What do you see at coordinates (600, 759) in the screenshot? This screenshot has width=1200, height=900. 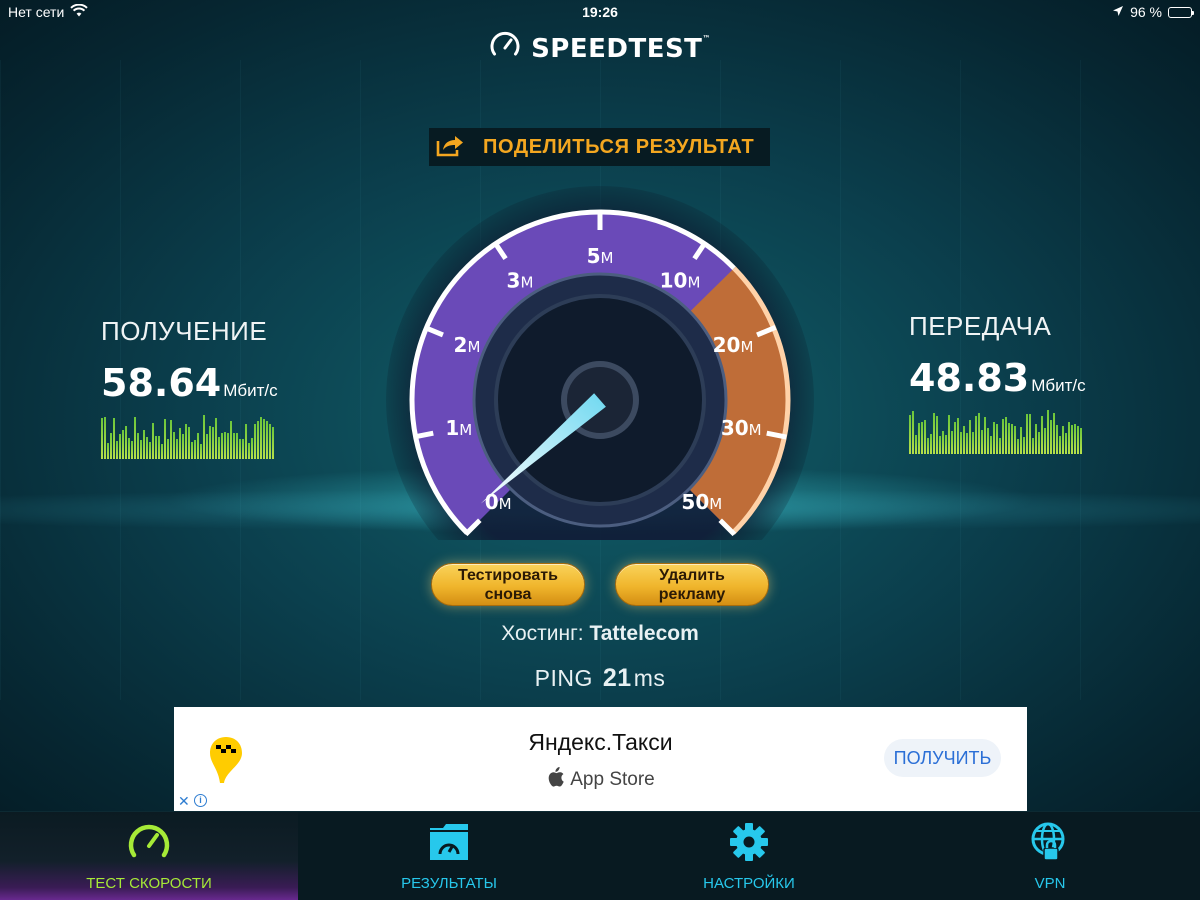 I see `ad-banner: Яндекс.Такси App Store ПОЛУЧИТЬ ✕ i` at bounding box center [600, 759].